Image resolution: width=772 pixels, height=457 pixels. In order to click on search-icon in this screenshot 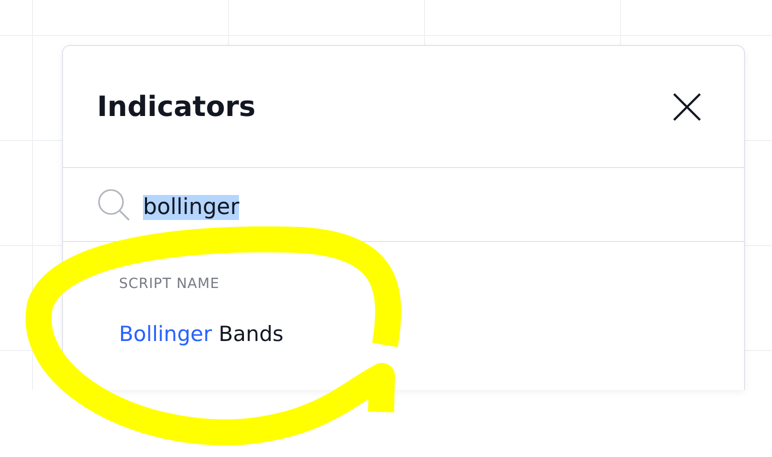, I will do `click(114, 205)`.